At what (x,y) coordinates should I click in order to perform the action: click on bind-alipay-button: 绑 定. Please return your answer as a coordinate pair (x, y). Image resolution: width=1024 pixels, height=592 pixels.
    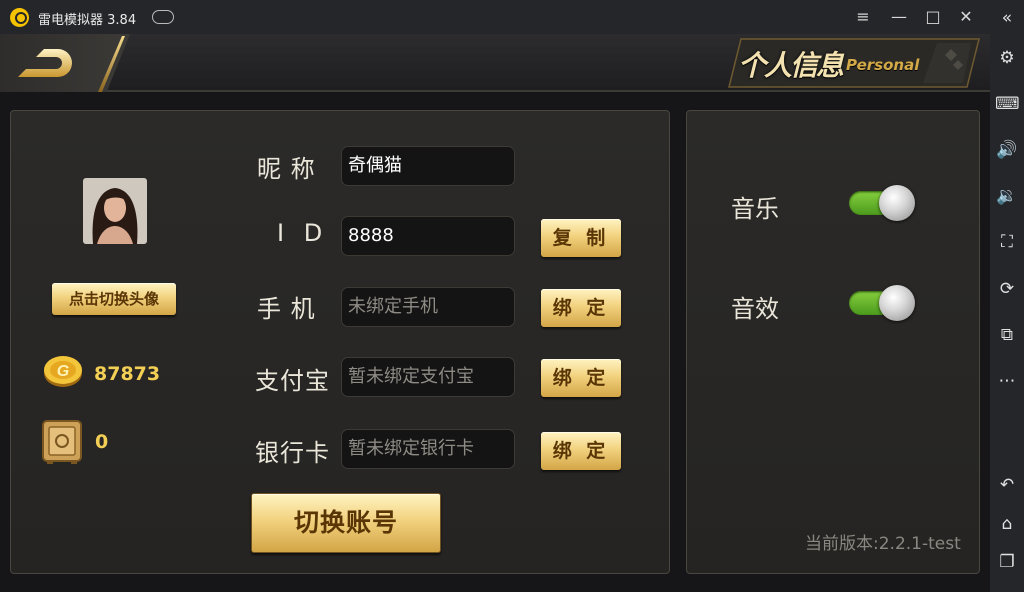
    Looking at the image, I should click on (581, 378).